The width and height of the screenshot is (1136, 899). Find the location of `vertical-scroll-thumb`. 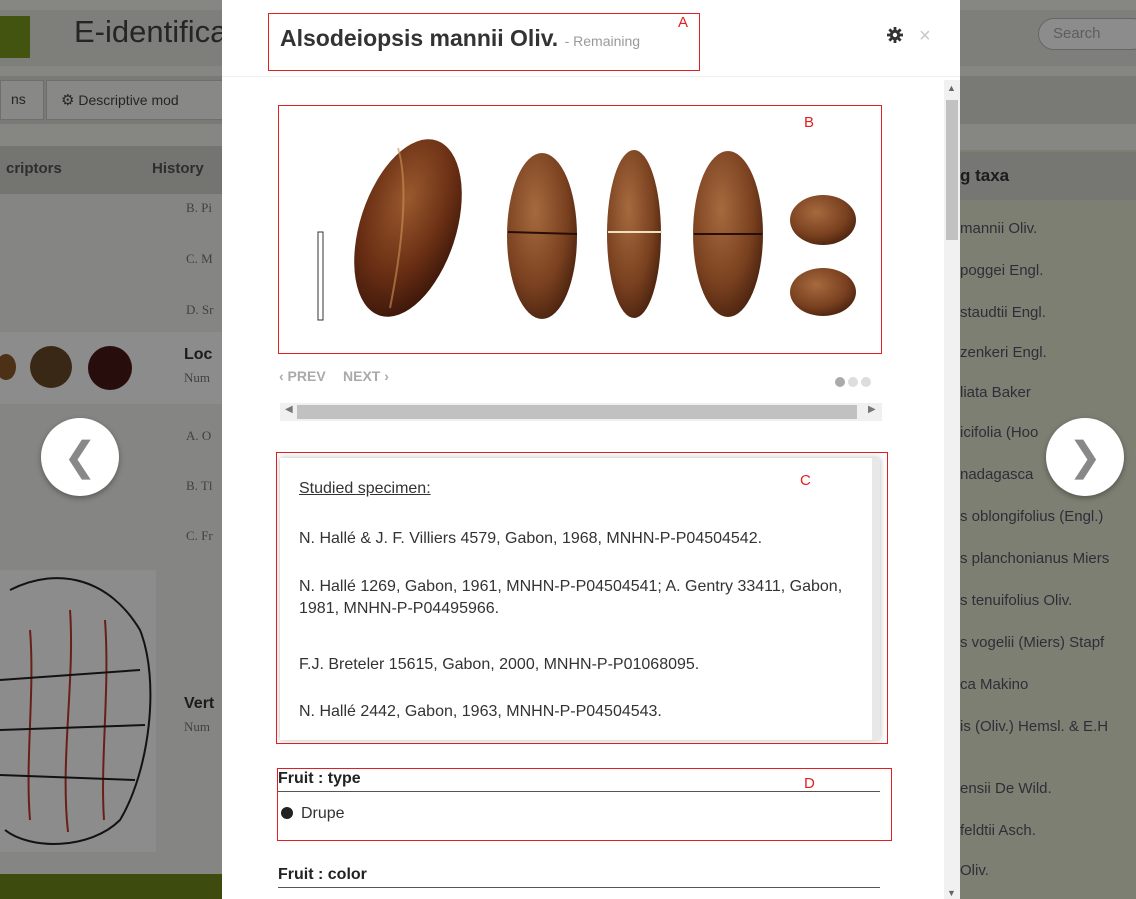

vertical-scroll-thumb is located at coordinates (952, 170).